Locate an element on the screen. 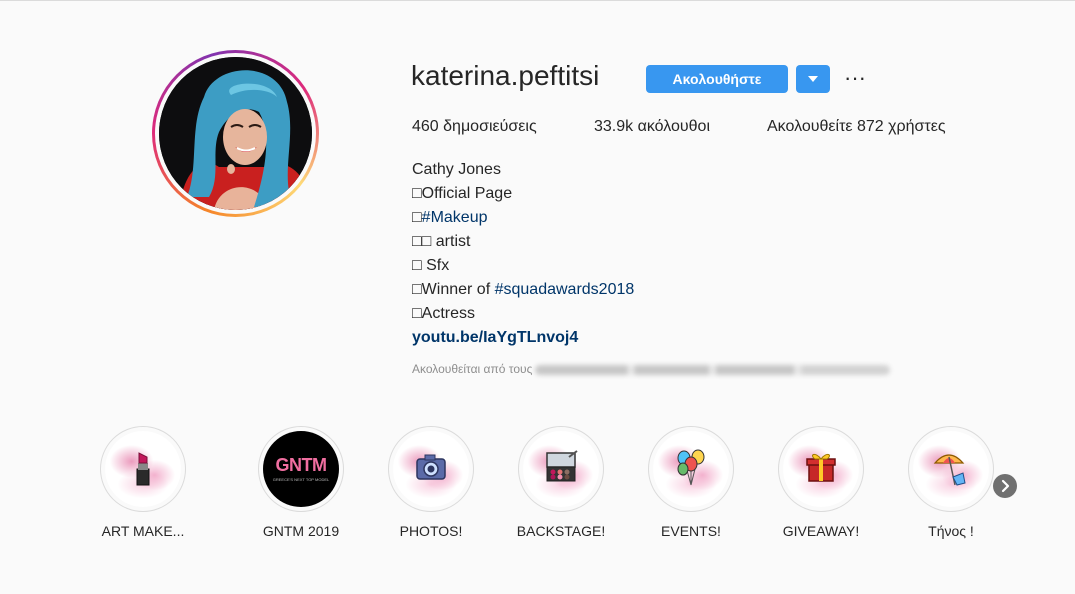  bio-line: □Actress is located at coordinates (444, 313).